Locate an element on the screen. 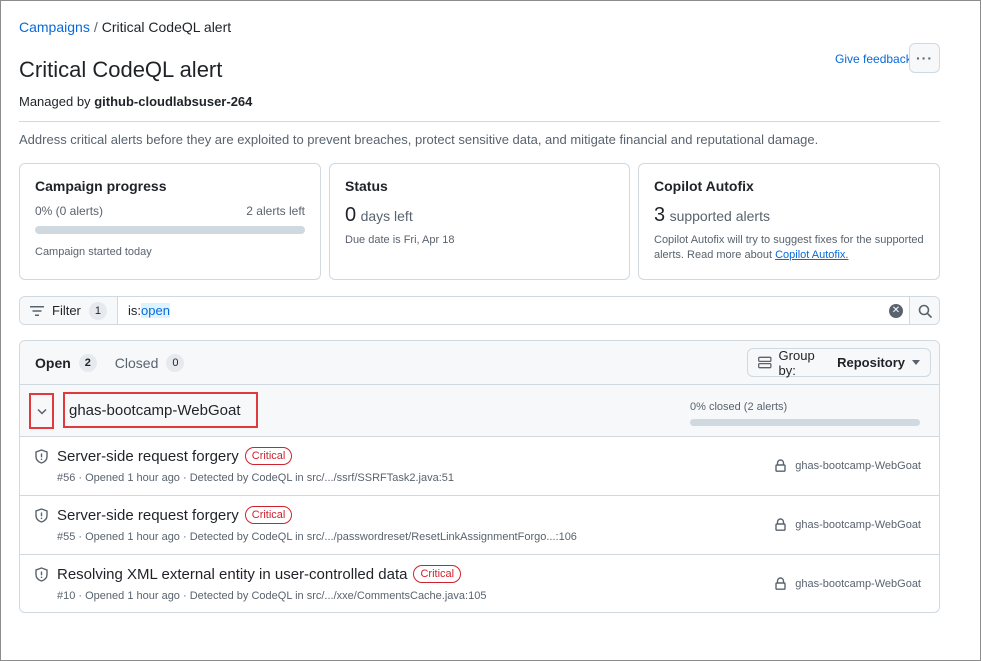 This screenshot has width=981, height=661. group-repository-name: ghas-bootcamp-WebGoat is located at coordinates (160, 410).